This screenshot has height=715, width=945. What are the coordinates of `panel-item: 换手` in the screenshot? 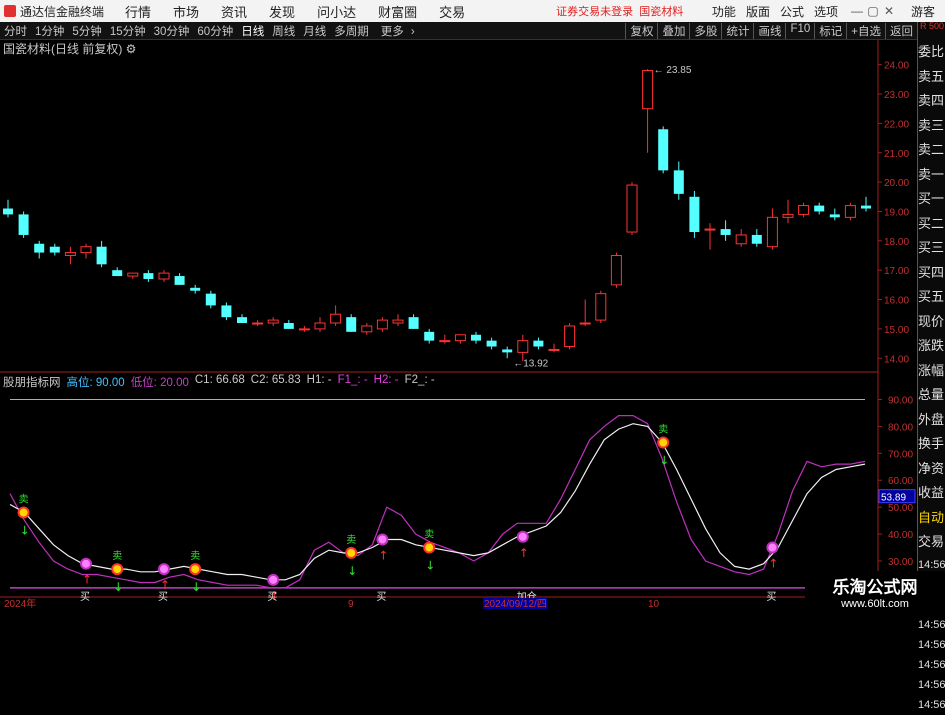 It's located at (931, 443).